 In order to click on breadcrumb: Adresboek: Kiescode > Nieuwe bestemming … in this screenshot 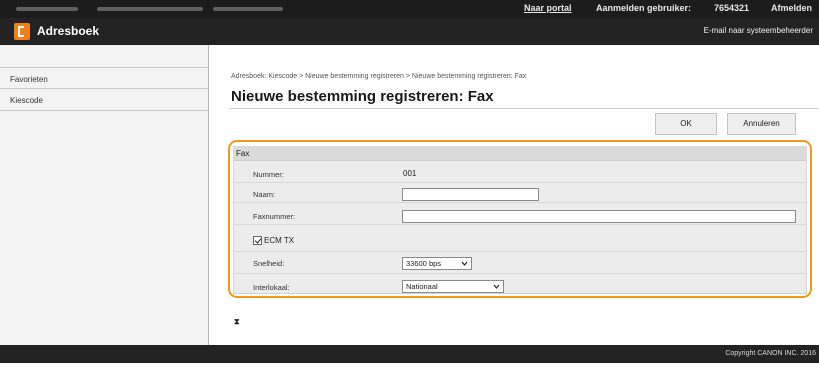, I will do `click(379, 76)`.